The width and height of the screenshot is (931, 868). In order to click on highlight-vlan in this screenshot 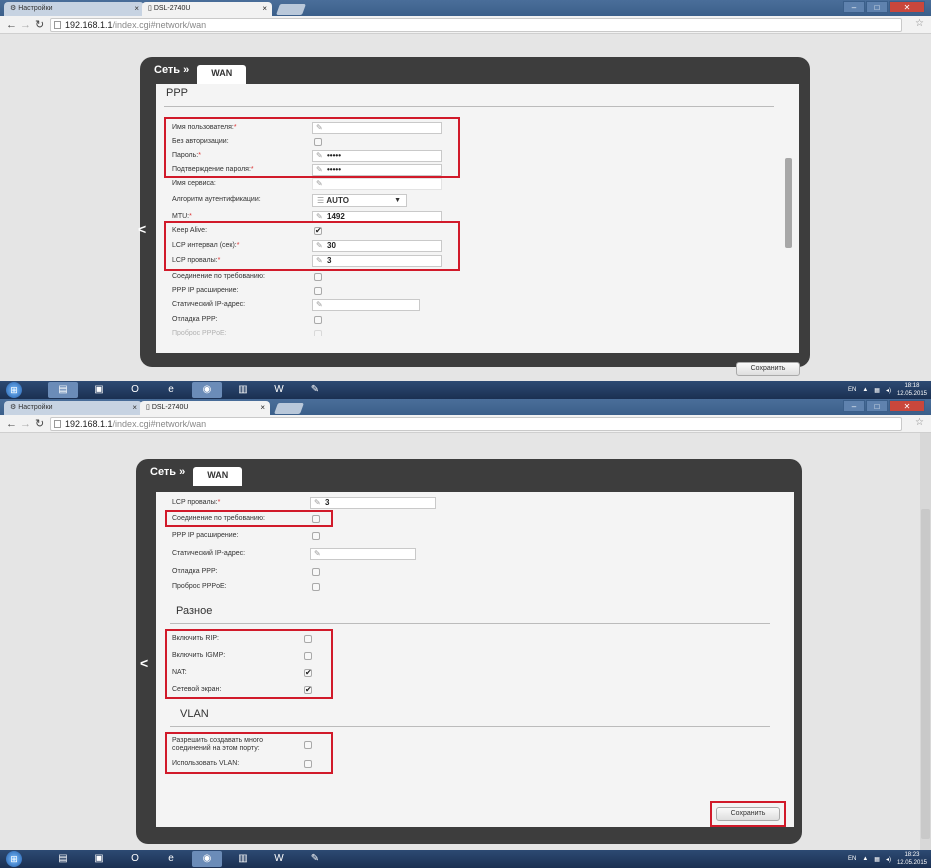, I will do `click(249, 753)`.